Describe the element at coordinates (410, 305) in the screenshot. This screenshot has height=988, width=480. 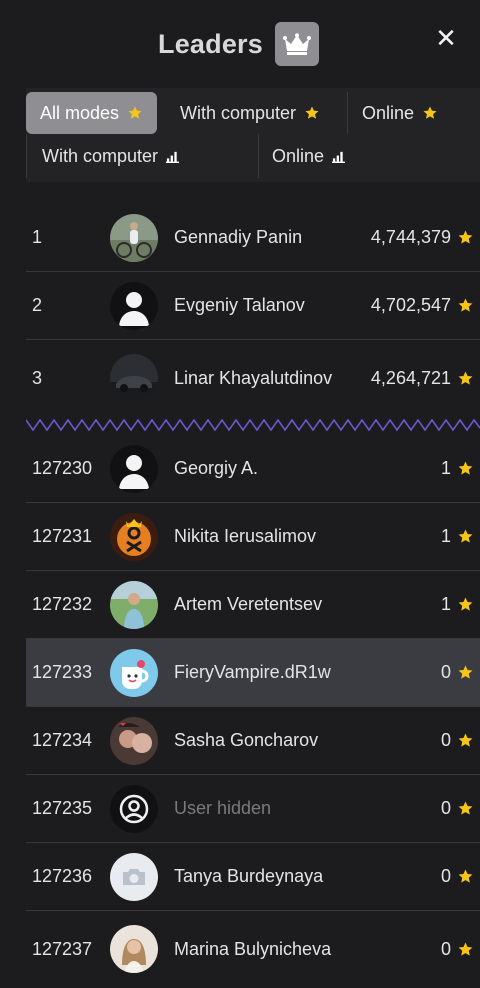
I see `score-value: 4,702,547` at that location.